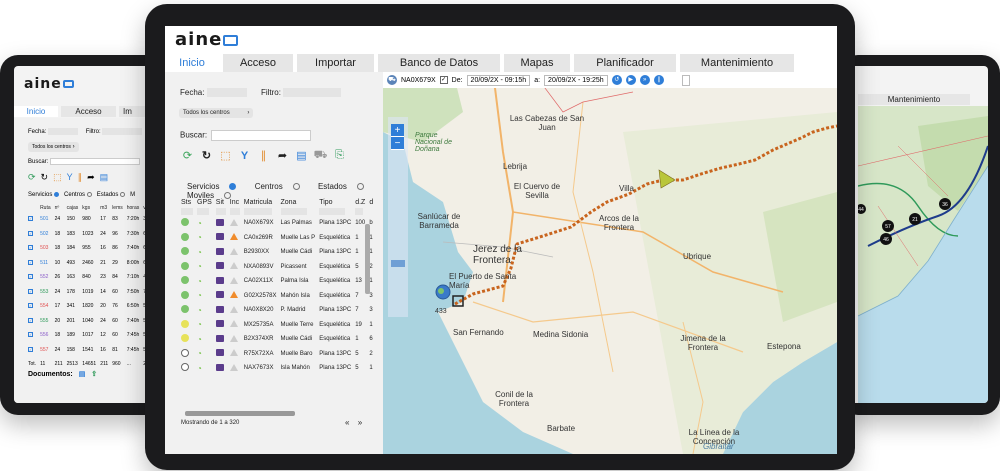 This screenshot has width=1000, height=471. Describe the element at coordinates (276, 368) in the screenshot. I see `table-row: ◔ NAX7673X Isla Mahón Plana 13PC 5 1` at that location.